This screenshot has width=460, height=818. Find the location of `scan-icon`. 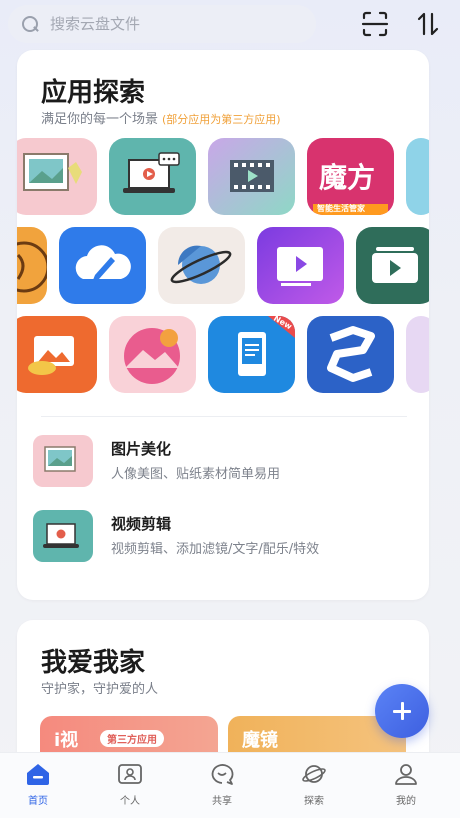

scan-icon is located at coordinates (375, 24).